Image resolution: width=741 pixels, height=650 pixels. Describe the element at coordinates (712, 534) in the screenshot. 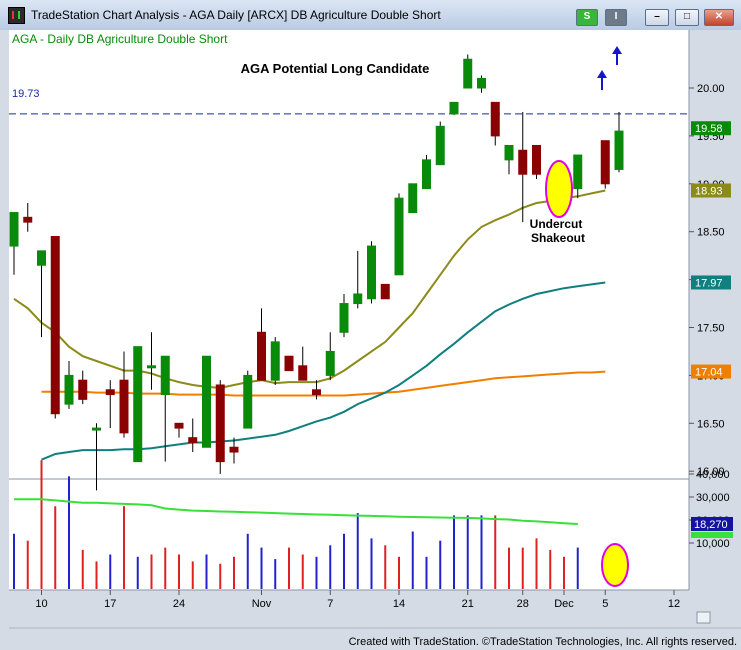

I see `volume-ma-tag` at that location.